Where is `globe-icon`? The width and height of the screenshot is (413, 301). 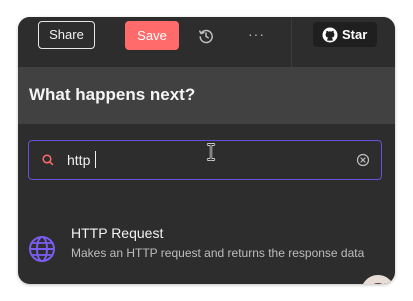
globe-icon is located at coordinates (42, 249).